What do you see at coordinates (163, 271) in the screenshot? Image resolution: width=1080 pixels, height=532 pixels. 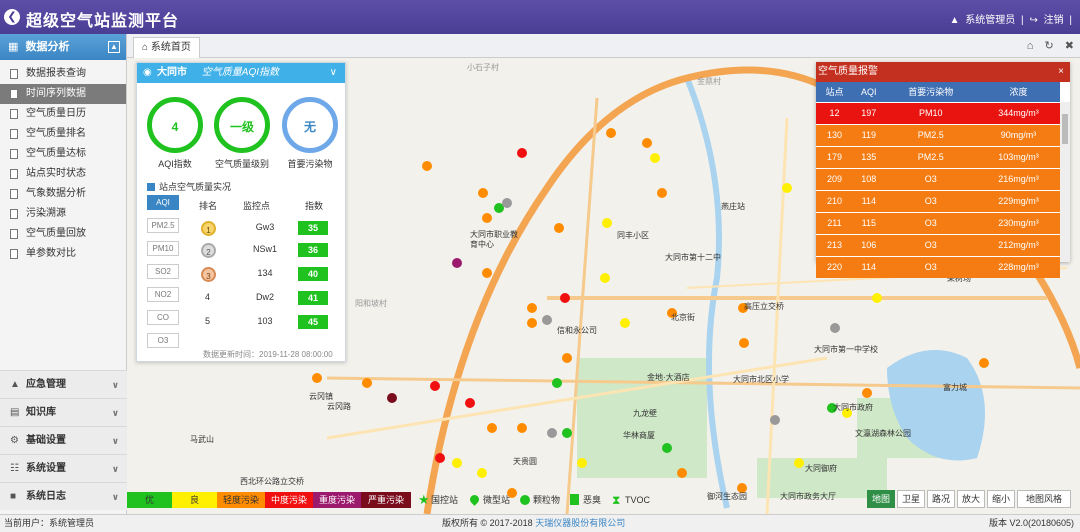 I see `pollutant-button-so2: SO2` at bounding box center [163, 271].